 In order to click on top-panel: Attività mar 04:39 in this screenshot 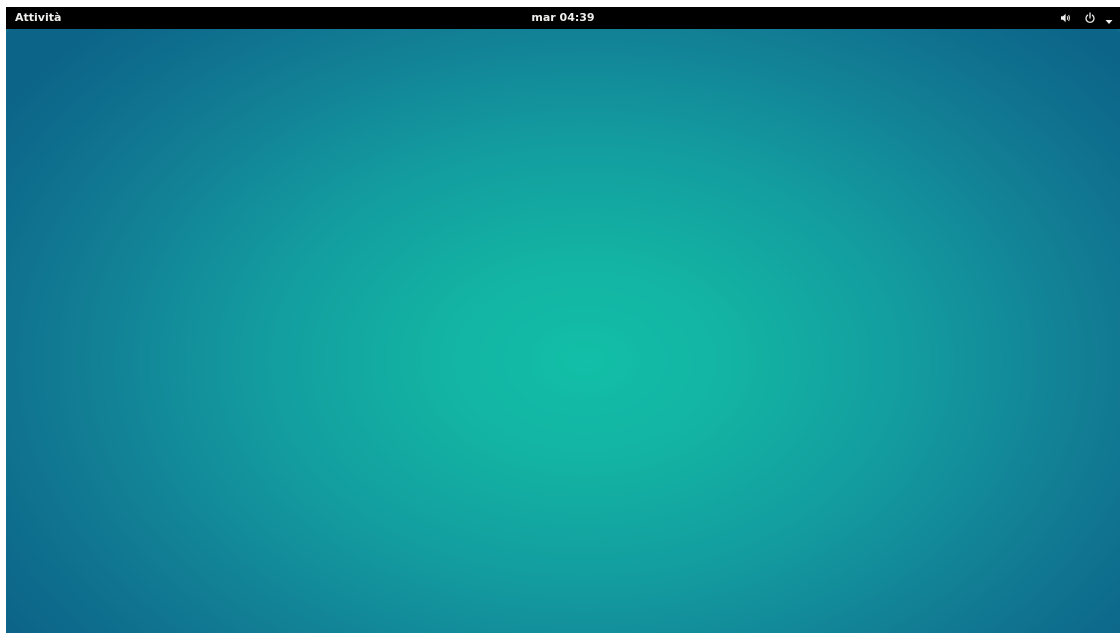, I will do `click(563, 18)`.